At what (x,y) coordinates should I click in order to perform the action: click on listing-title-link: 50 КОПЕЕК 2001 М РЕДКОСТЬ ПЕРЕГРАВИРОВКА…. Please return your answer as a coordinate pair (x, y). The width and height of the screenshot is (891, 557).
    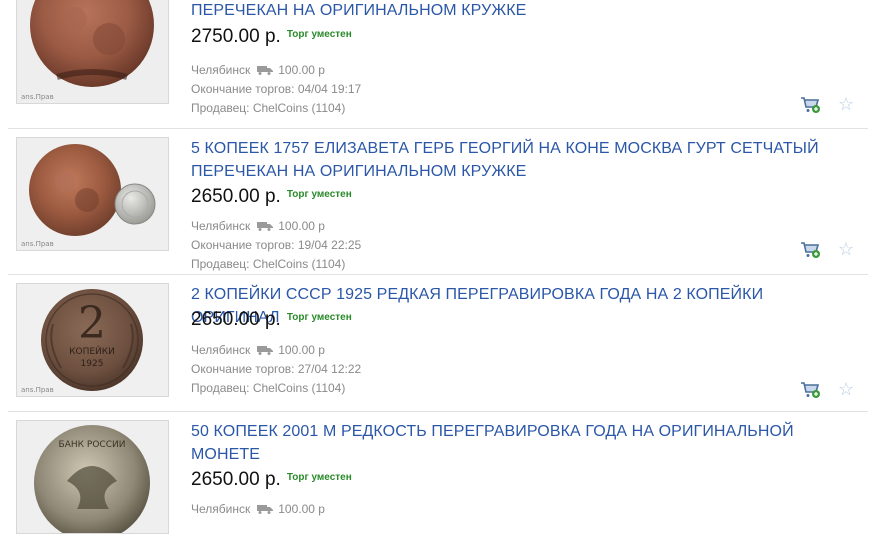
    Looking at the image, I should click on (511, 443).